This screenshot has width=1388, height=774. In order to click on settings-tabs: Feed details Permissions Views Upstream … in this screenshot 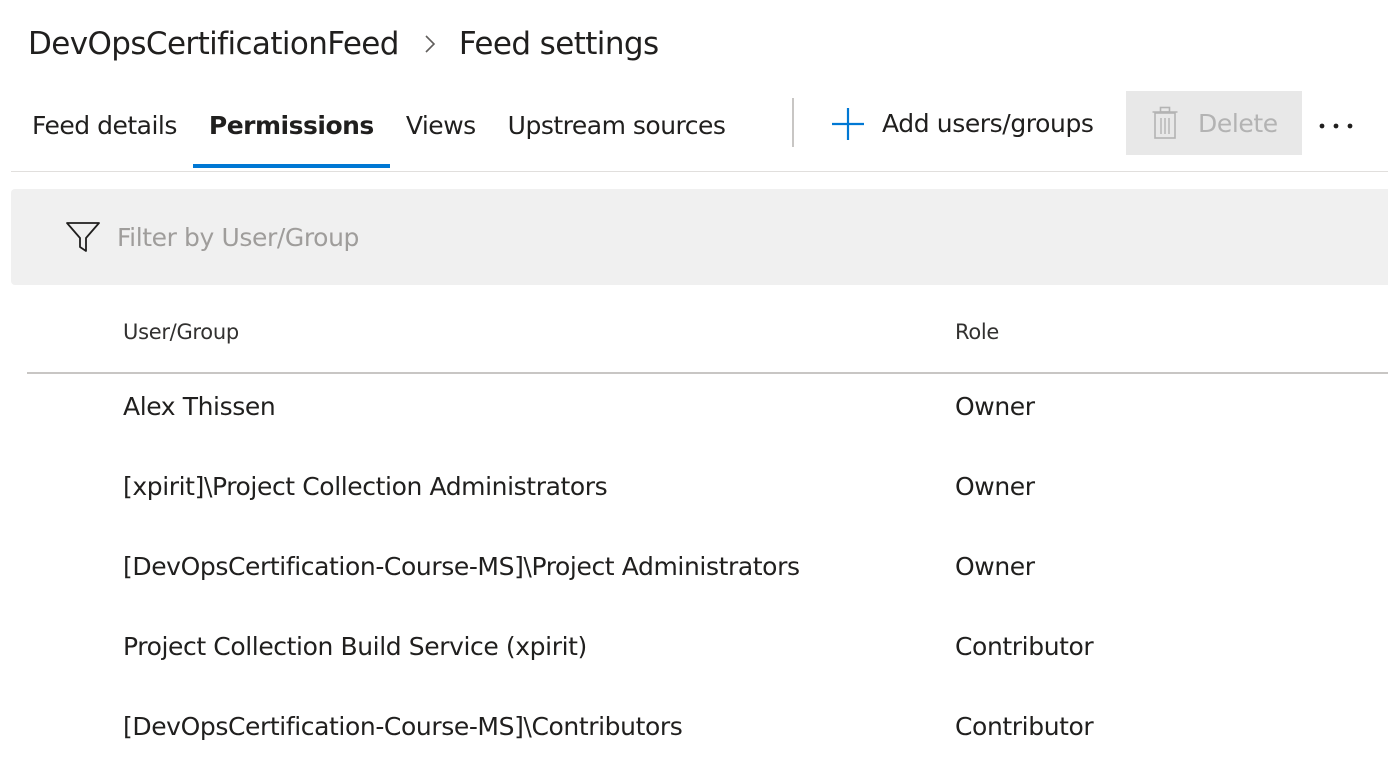, I will do `click(378, 132)`.